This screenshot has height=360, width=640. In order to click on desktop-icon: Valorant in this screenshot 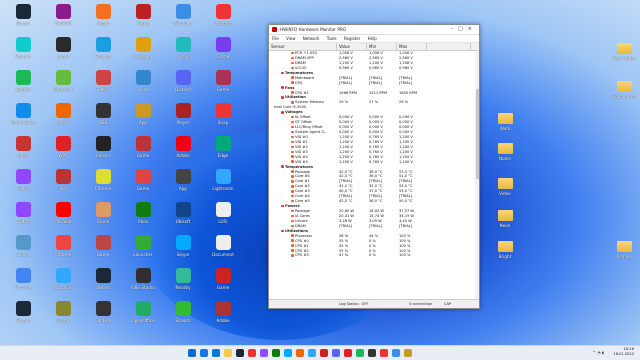, I will do `click(223, 20)`.